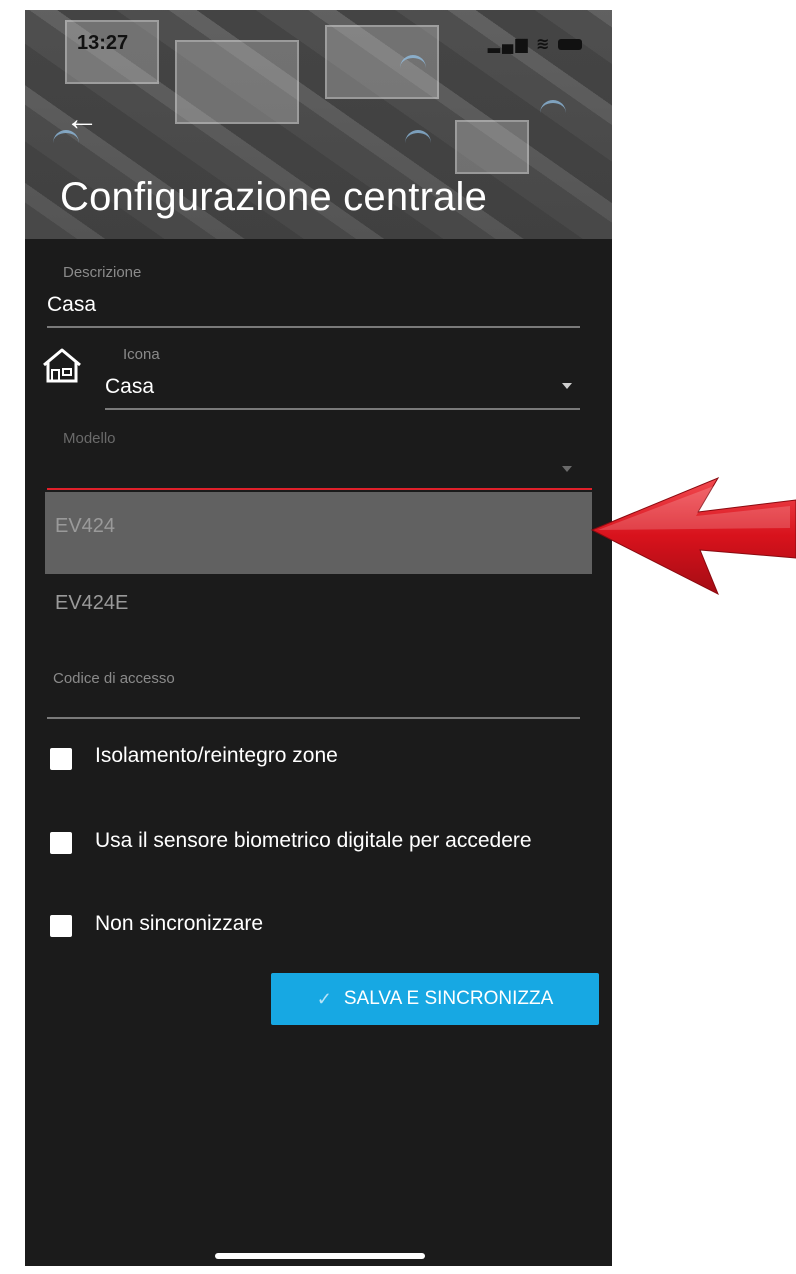  Describe the element at coordinates (570, 45) in the screenshot. I see `battery-icon` at that location.